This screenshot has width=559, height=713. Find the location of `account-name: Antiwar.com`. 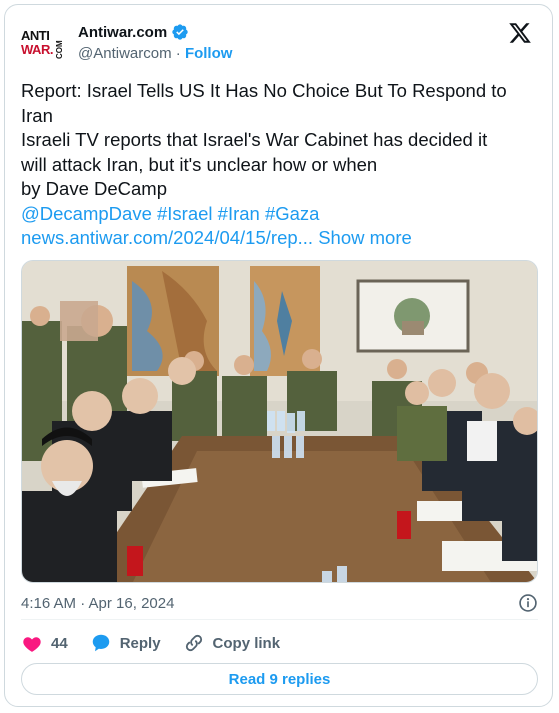

account-name: Antiwar.com is located at coordinates (122, 32).